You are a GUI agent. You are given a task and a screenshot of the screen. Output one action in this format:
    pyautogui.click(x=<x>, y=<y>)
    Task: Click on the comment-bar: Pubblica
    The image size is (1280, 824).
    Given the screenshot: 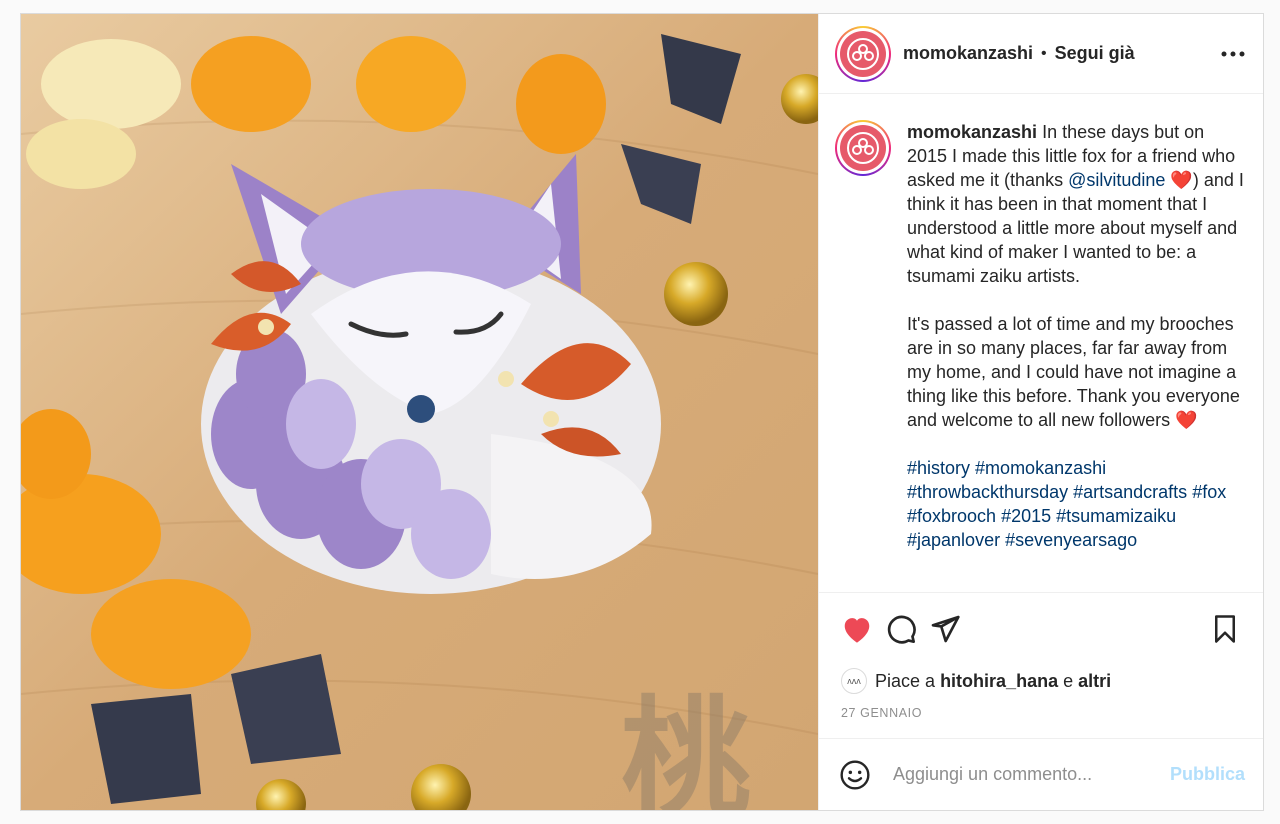 What is the action you would take?
    pyautogui.click(x=1041, y=774)
    